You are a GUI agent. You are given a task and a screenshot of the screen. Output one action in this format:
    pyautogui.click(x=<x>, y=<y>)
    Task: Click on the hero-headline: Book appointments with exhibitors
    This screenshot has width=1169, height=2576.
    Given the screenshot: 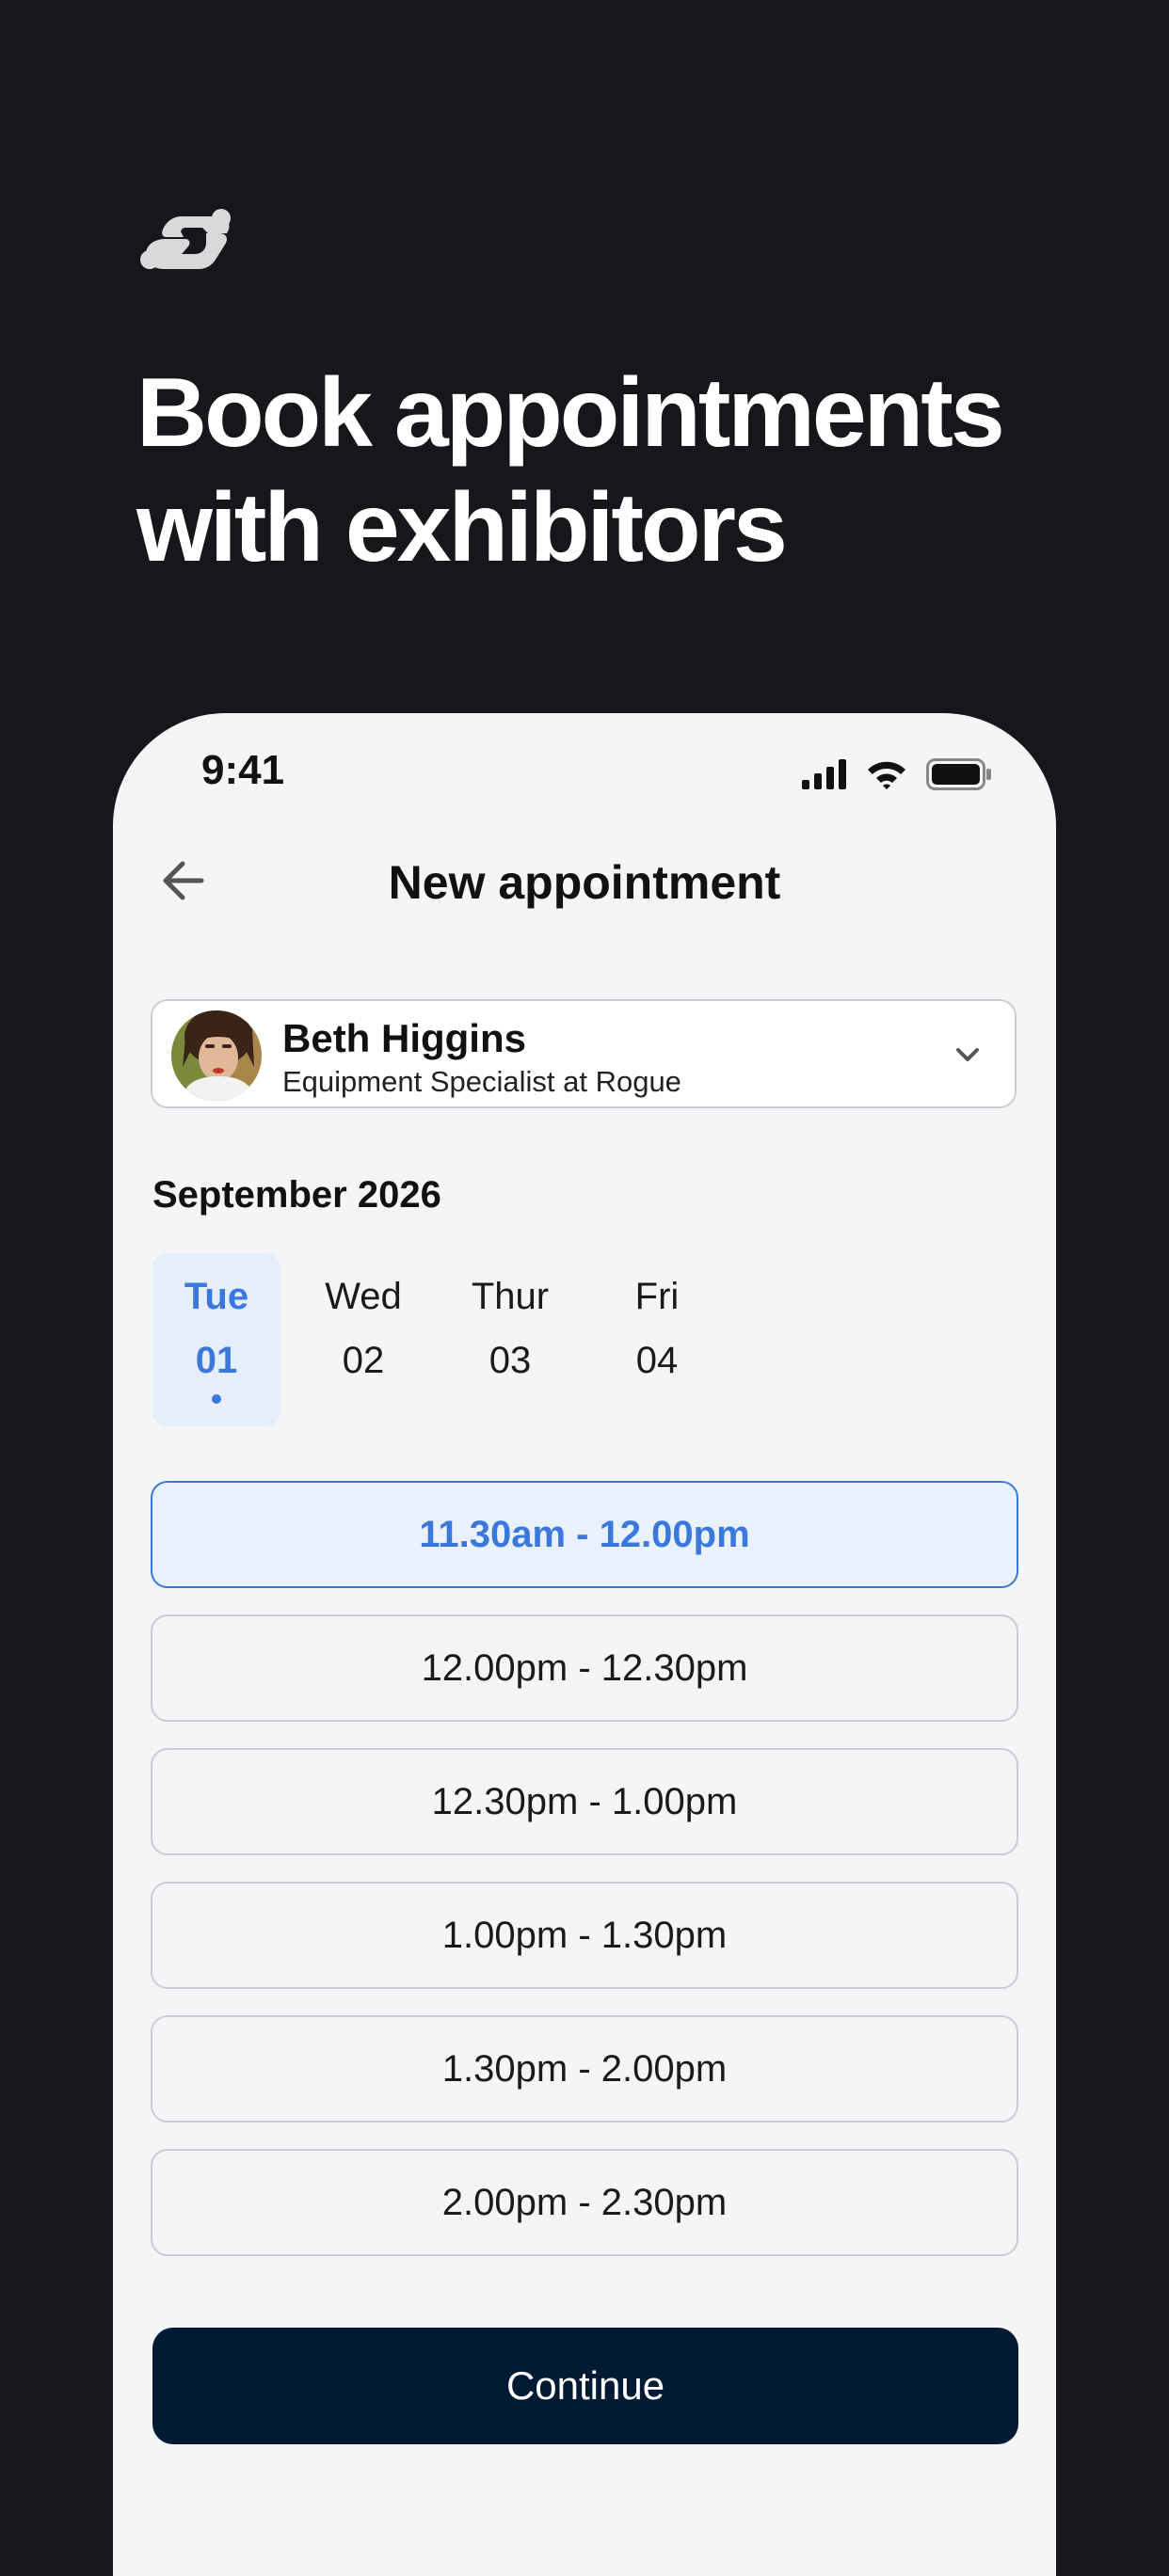 What is the action you would take?
    pyautogui.click(x=630, y=470)
    